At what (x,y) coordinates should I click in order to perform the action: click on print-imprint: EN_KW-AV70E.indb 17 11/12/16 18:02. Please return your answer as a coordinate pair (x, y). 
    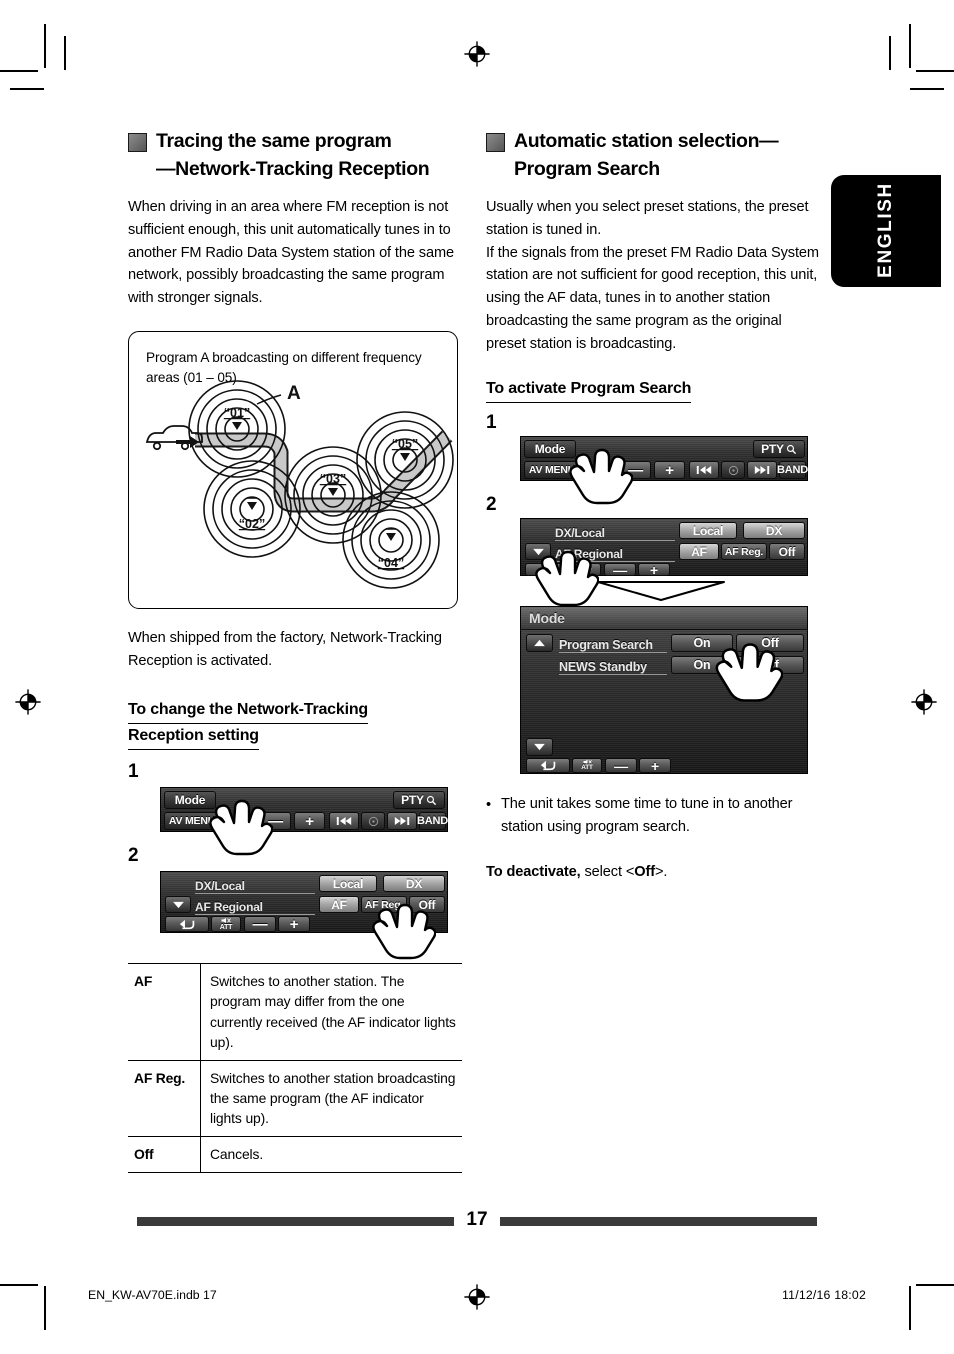
    Looking at the image, I should click on (477, 1298).